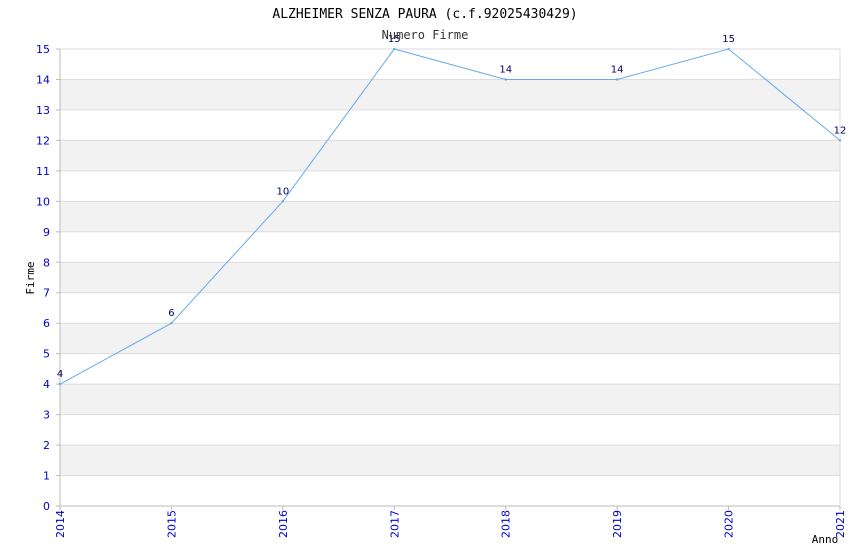 Image resolution: width=850 pixels, height=550 pixels. Describe the element at coordinates (729, 524) in the screenshot. I see `x-tick-label: 2020` at that location.